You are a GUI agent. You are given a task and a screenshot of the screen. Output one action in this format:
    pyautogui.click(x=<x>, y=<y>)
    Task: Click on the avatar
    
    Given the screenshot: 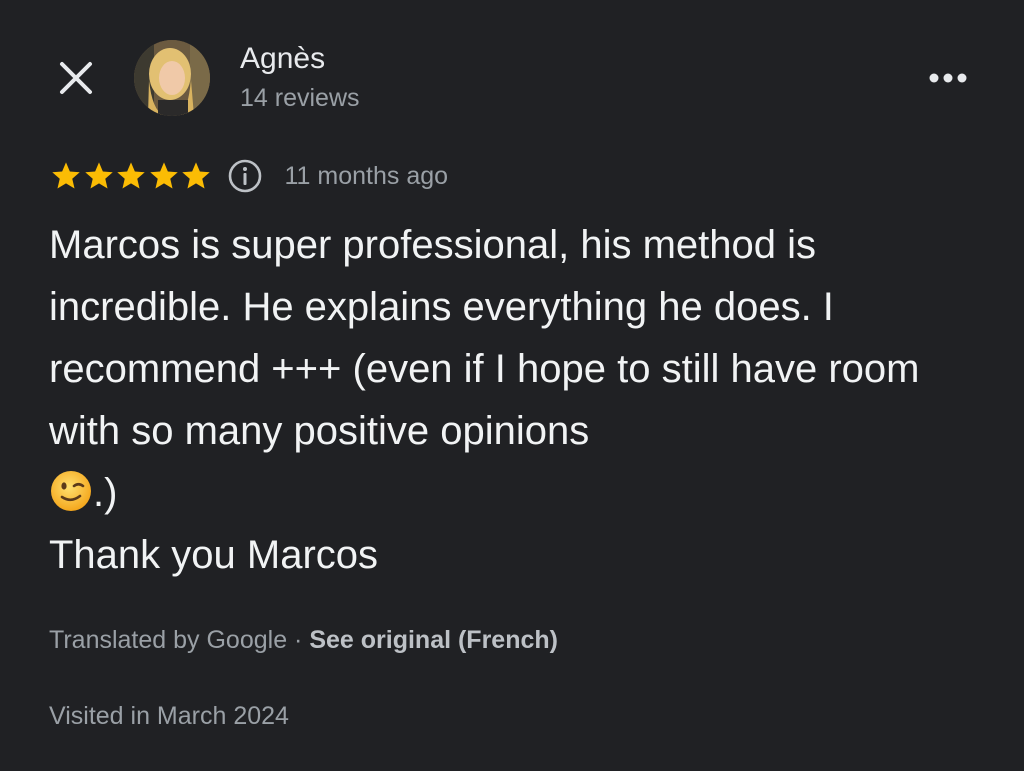 What is the action you would take?
    pyautogui.click(x=172, y=78)
    